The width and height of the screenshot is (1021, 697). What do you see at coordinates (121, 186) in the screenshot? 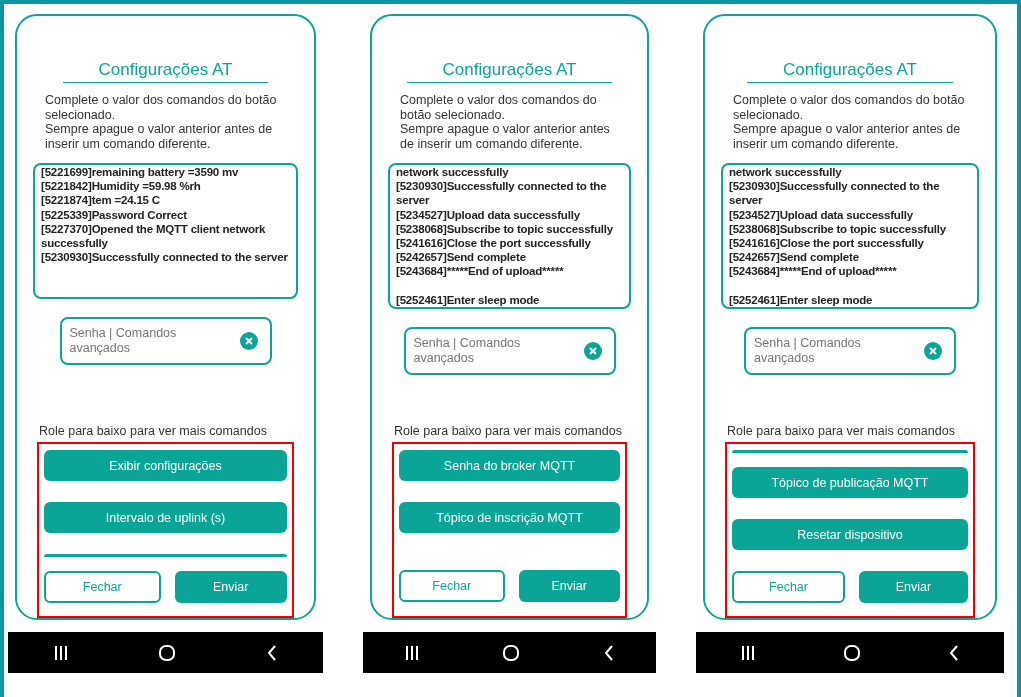
I see `log-line: [5221842]Humidity =59.98 %rh` at bounding box center [121, 186].